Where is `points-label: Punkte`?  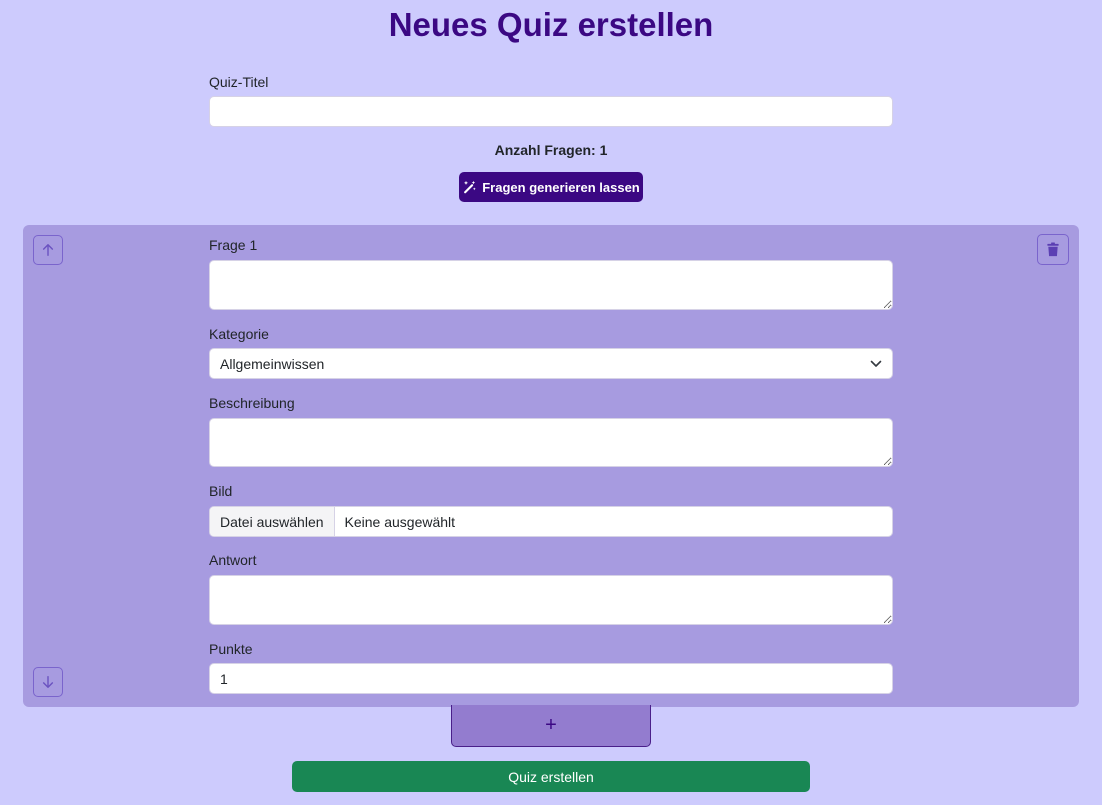 points-label: Punkte is located at coordinates (231, 649).